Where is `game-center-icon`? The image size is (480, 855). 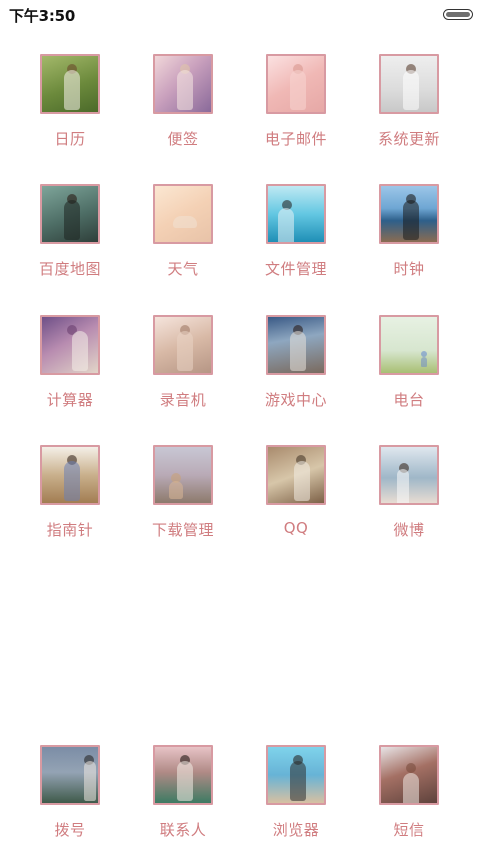
game-center-icon is located at coordinates (296, 345).